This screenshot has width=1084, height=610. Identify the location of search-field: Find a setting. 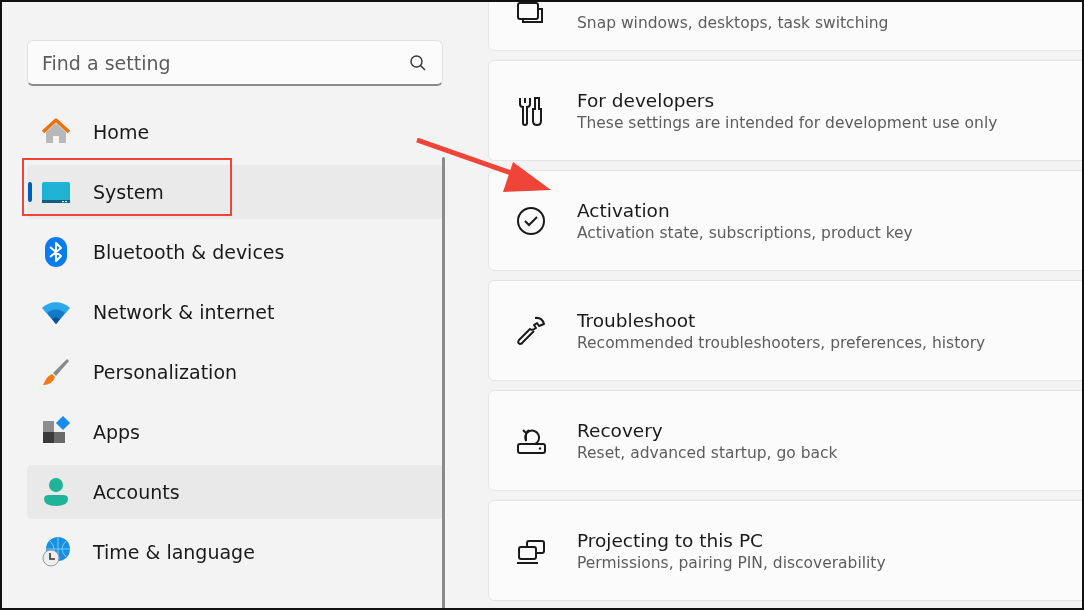
(235, 63).